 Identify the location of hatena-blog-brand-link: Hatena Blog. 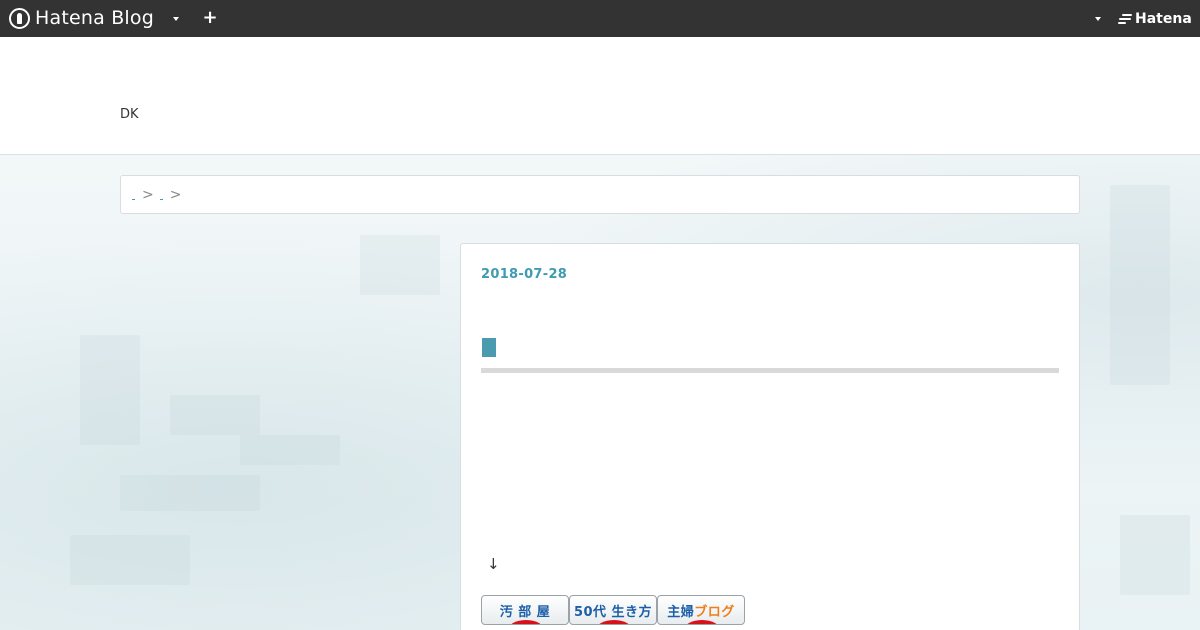
(81, 18).